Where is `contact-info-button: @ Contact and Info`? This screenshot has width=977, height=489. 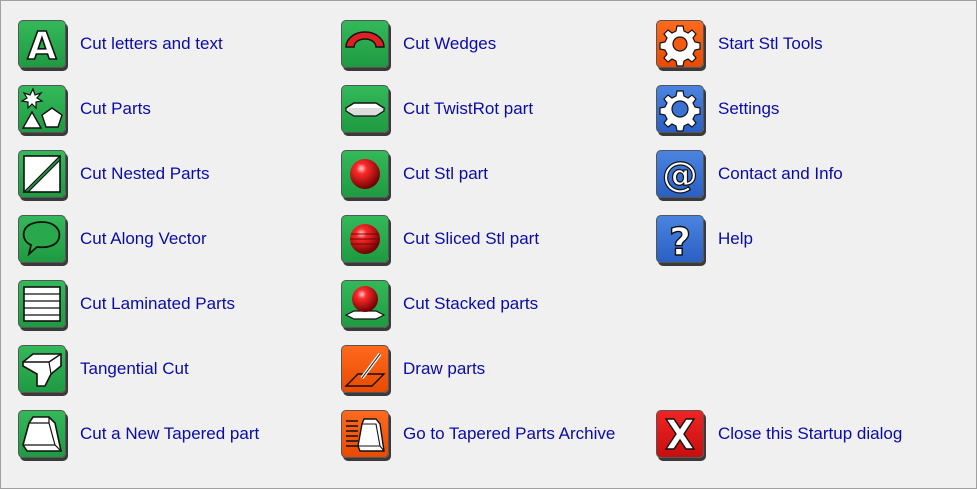 contact-info-button: @ Contact and Info is located at coordinates (749, 174).